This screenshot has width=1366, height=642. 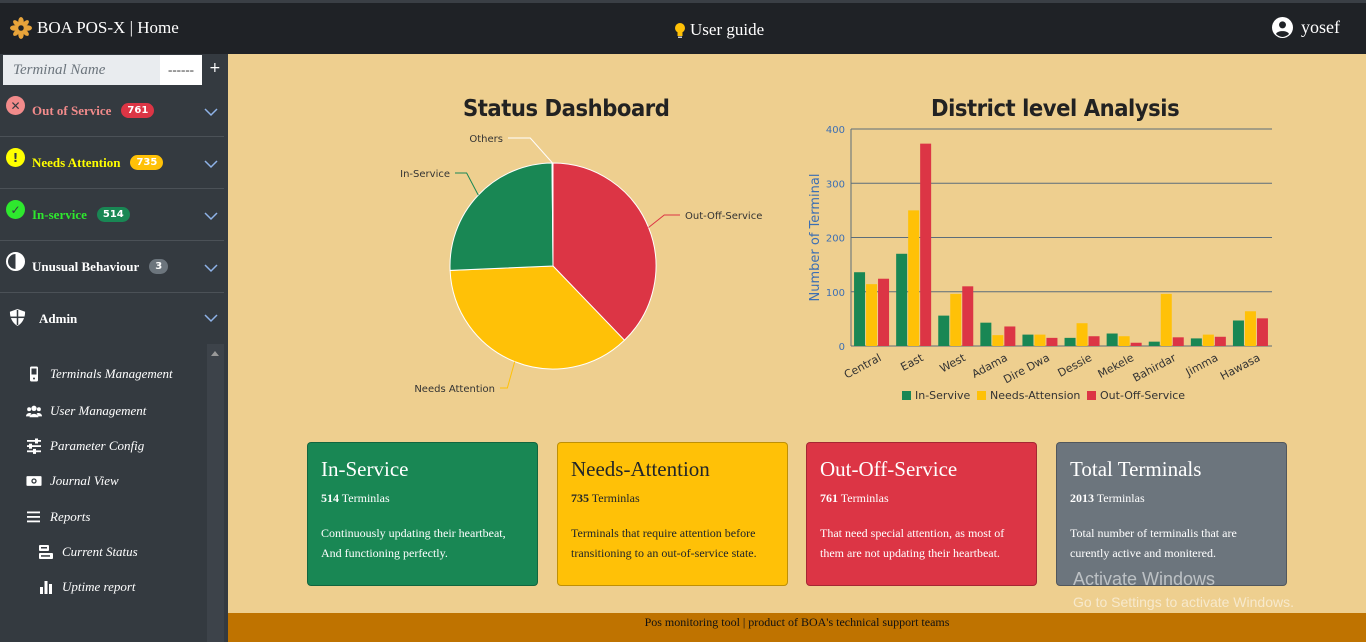 I want to click on check-circle-icon: ✓, so click(x=15, y=209).